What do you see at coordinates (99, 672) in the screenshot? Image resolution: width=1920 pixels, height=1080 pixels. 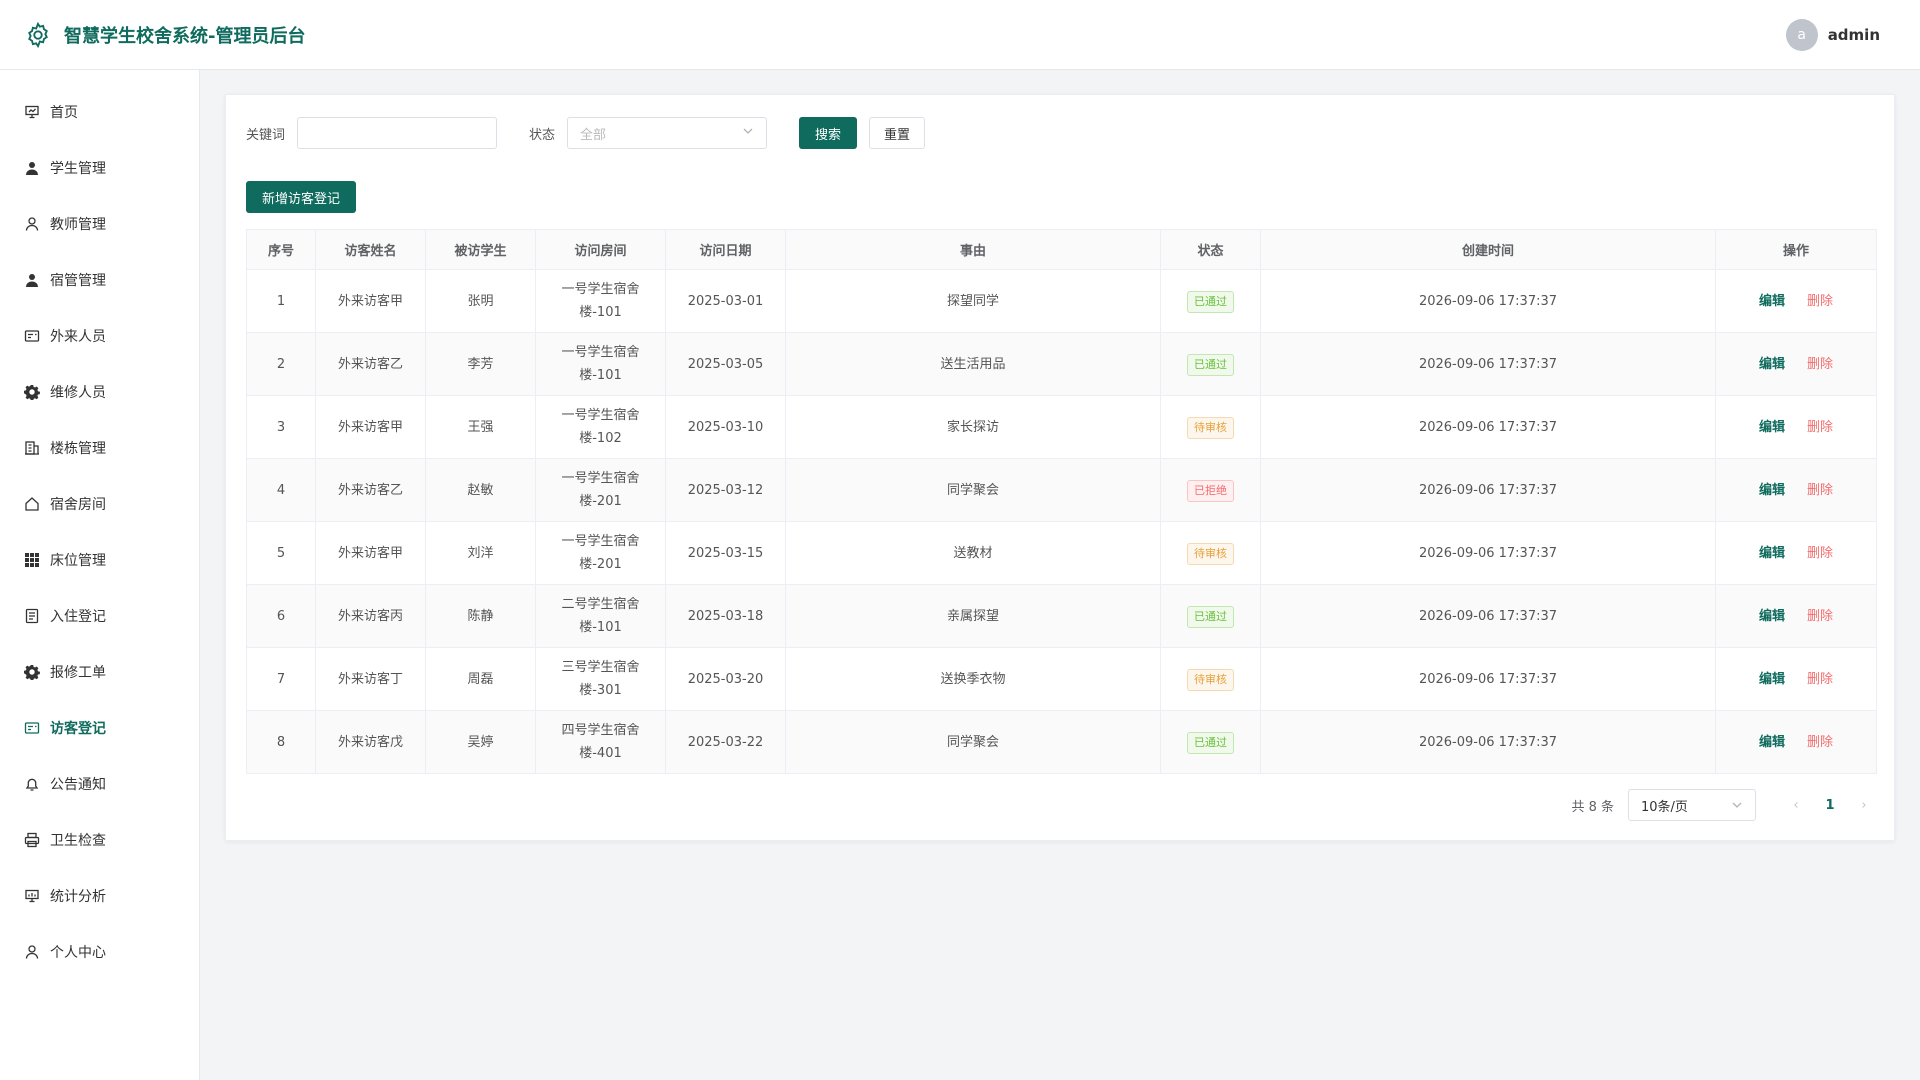 I see `sidebar-item-10: 报修工单` at bounding box center [99, 672].